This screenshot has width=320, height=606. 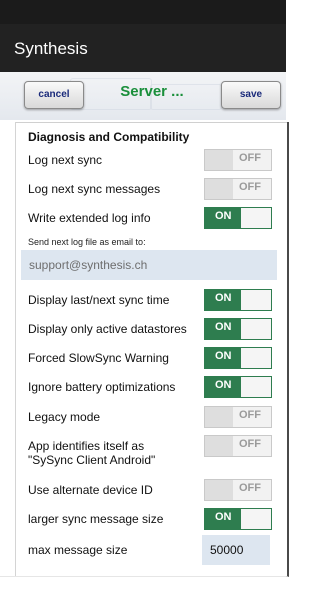 What do you see at coordinates (238, 417) in the screenshot?
I see `legacy-mode-toggle: OFF` at bounding box center [238, 417].